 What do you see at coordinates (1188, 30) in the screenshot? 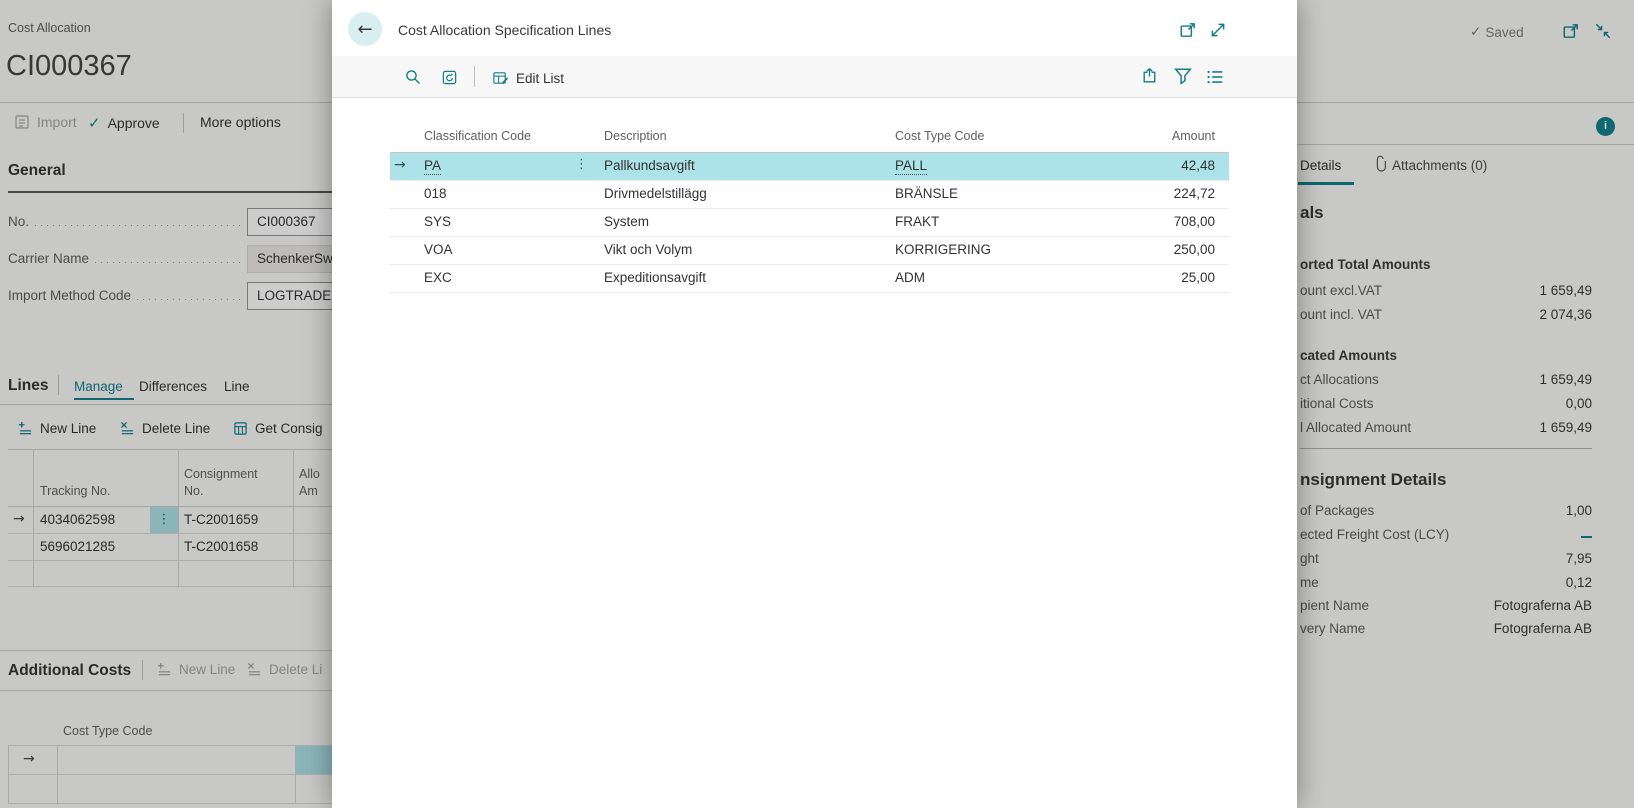
I see `open-in-new-window-icon` at bounding box center [1188, 30].